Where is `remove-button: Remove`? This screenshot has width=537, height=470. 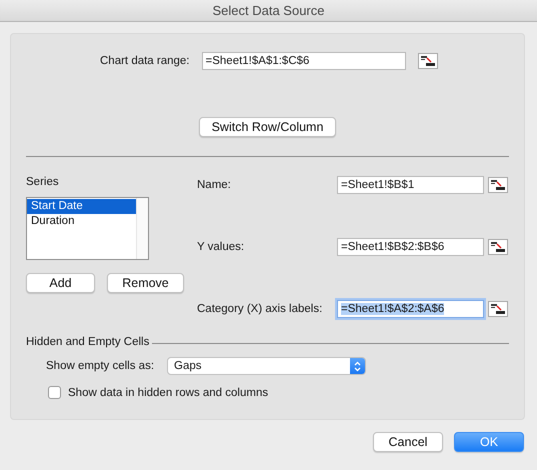 remove-button: Remove is located at coordinates (145, 283).